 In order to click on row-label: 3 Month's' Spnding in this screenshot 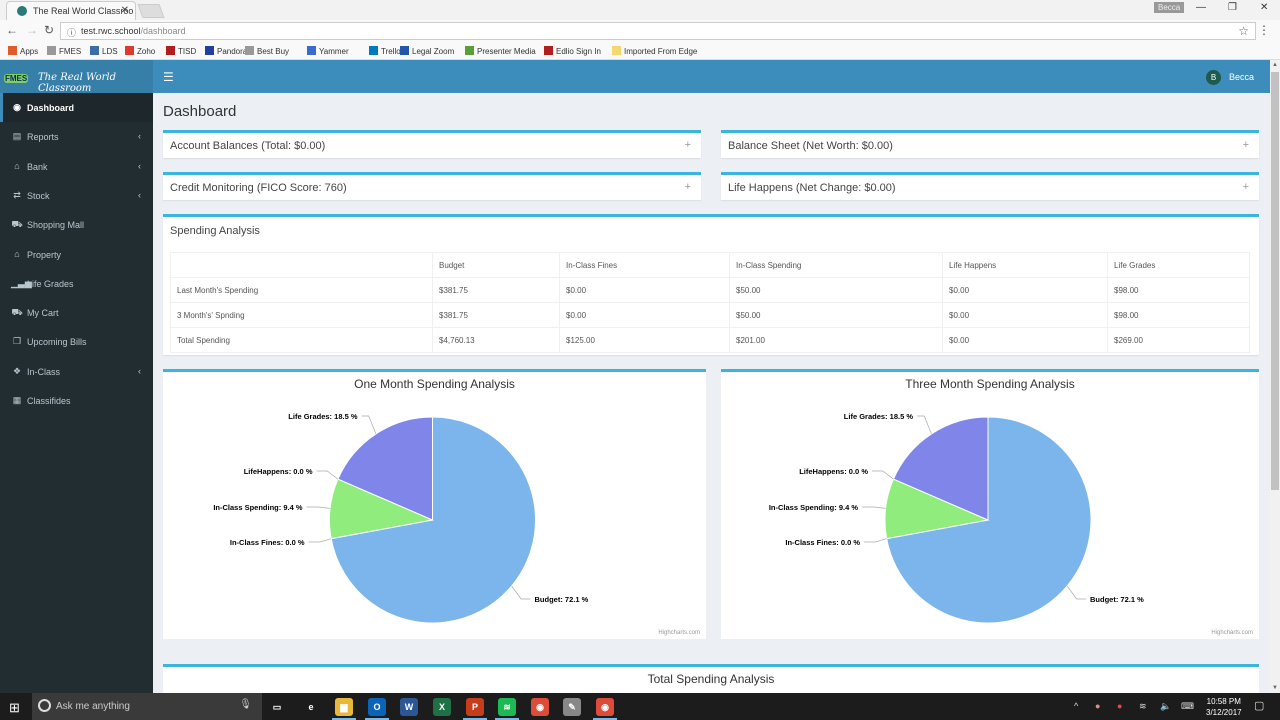, I will do `click(301, 315)`.